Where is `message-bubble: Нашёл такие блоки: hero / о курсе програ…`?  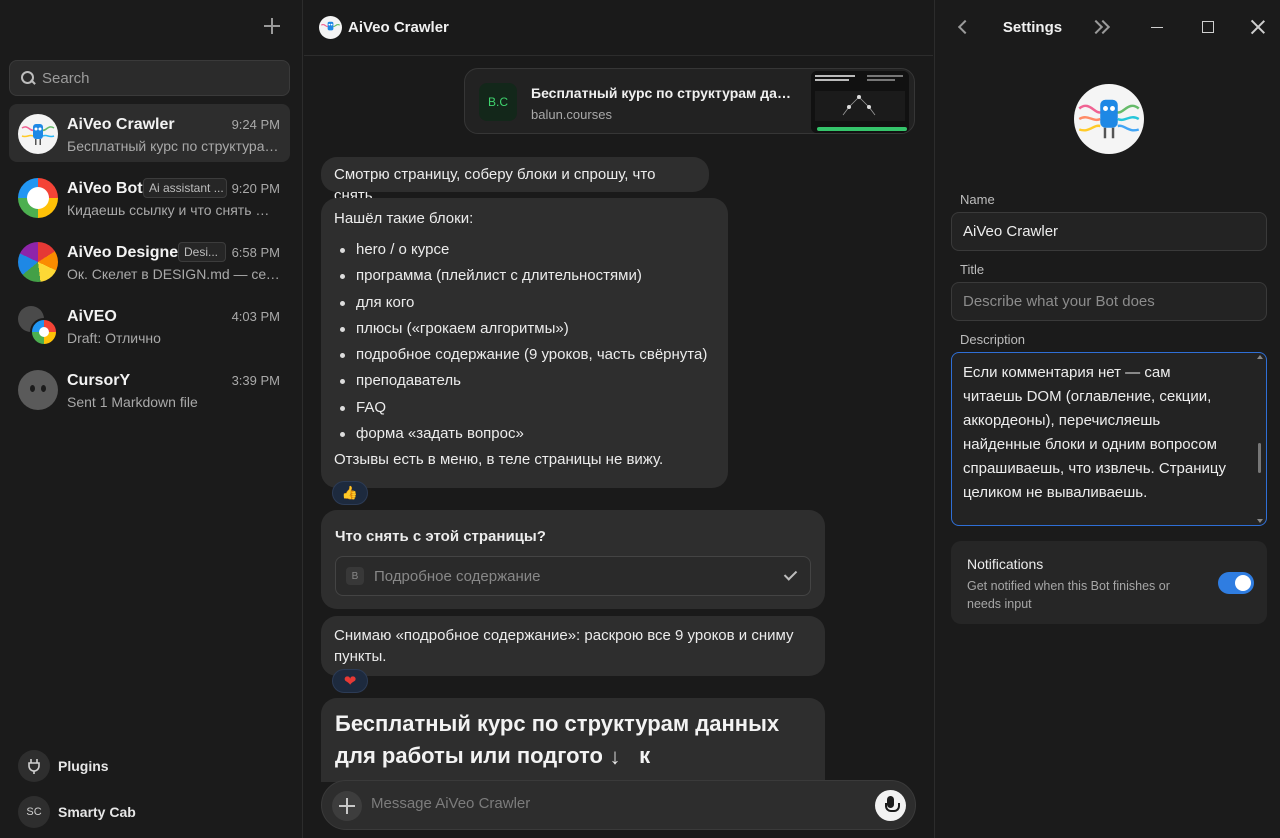
message-bubble: Нашёл такие блоки: hero / о курсе програ… is located at coordinates (524, 343).